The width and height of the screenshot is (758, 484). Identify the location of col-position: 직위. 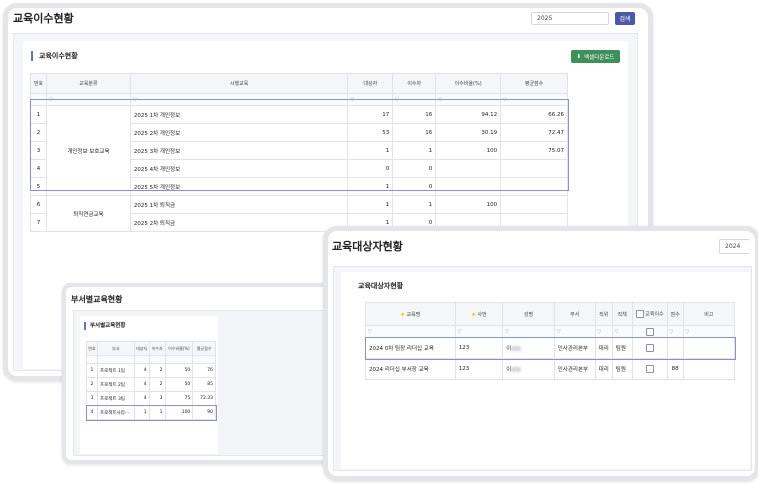
(603, 314).